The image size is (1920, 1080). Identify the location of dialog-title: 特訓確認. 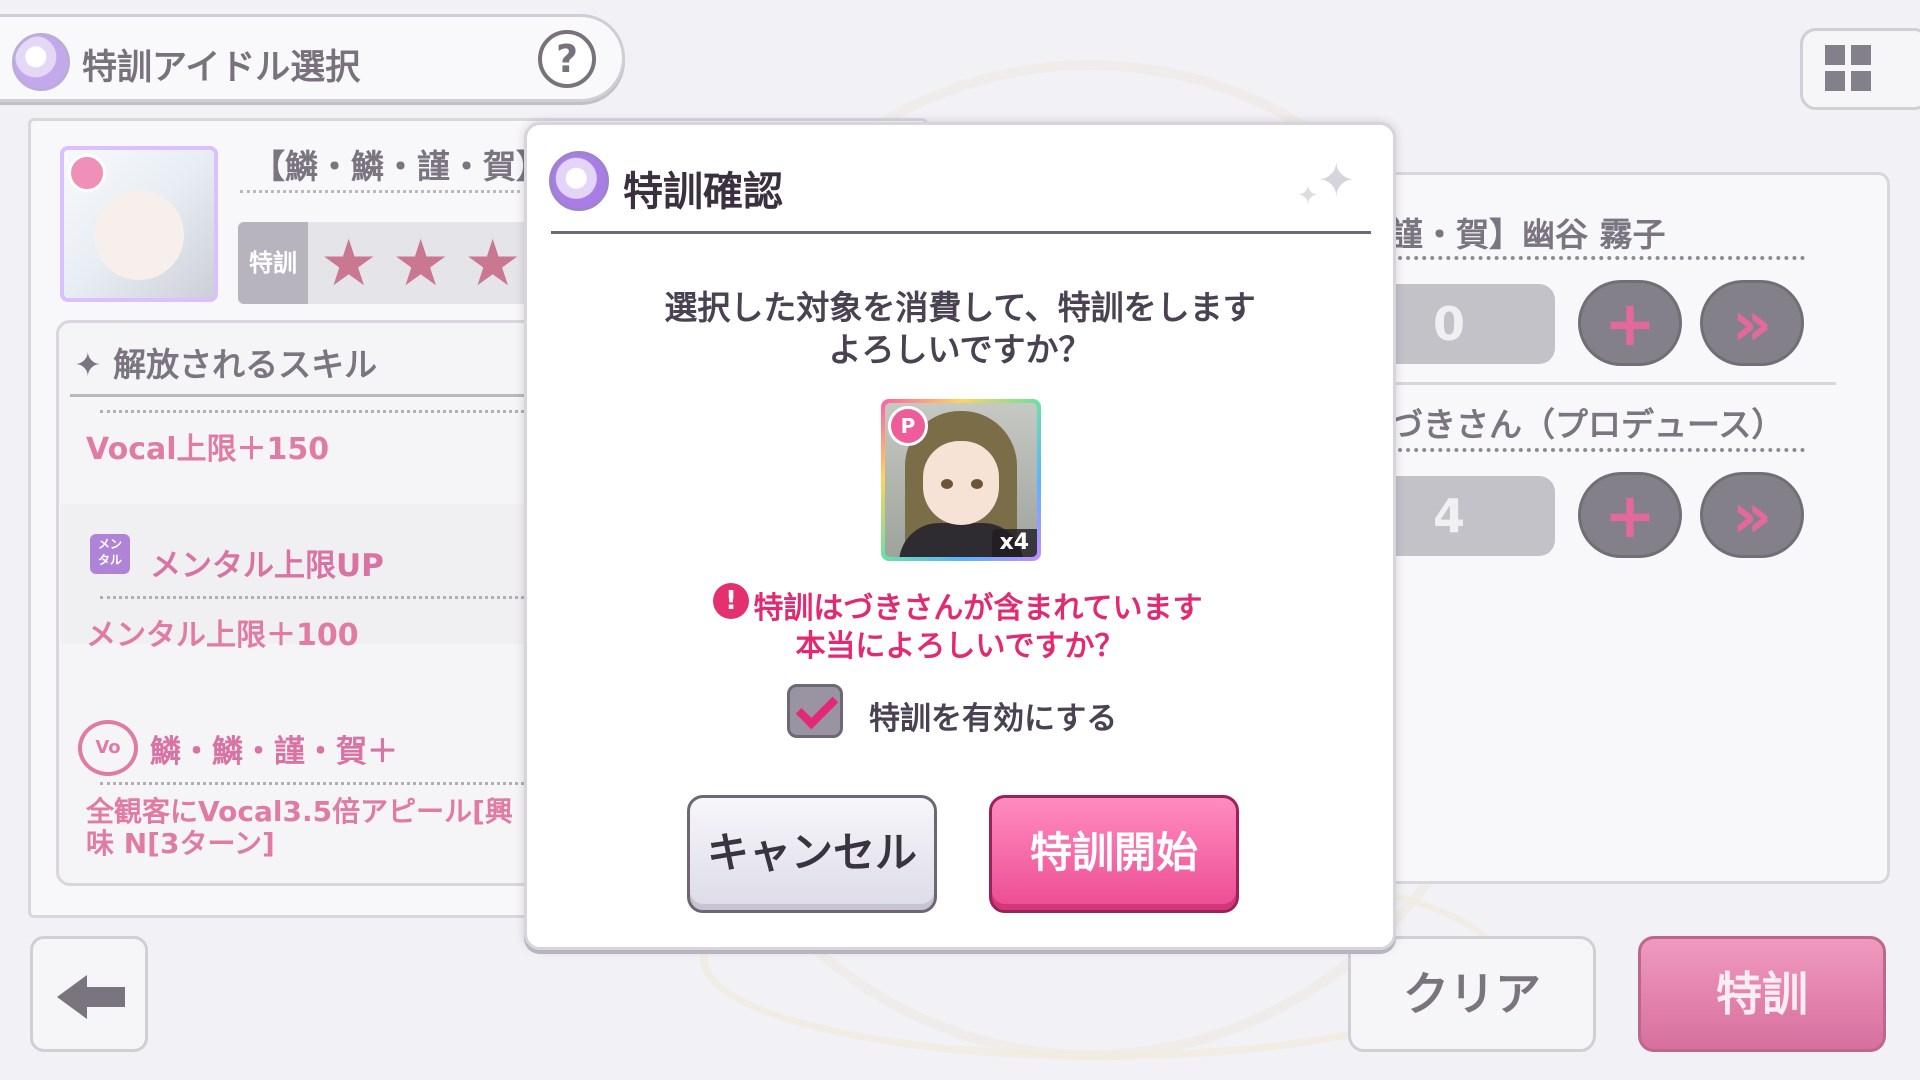
(703, 192).